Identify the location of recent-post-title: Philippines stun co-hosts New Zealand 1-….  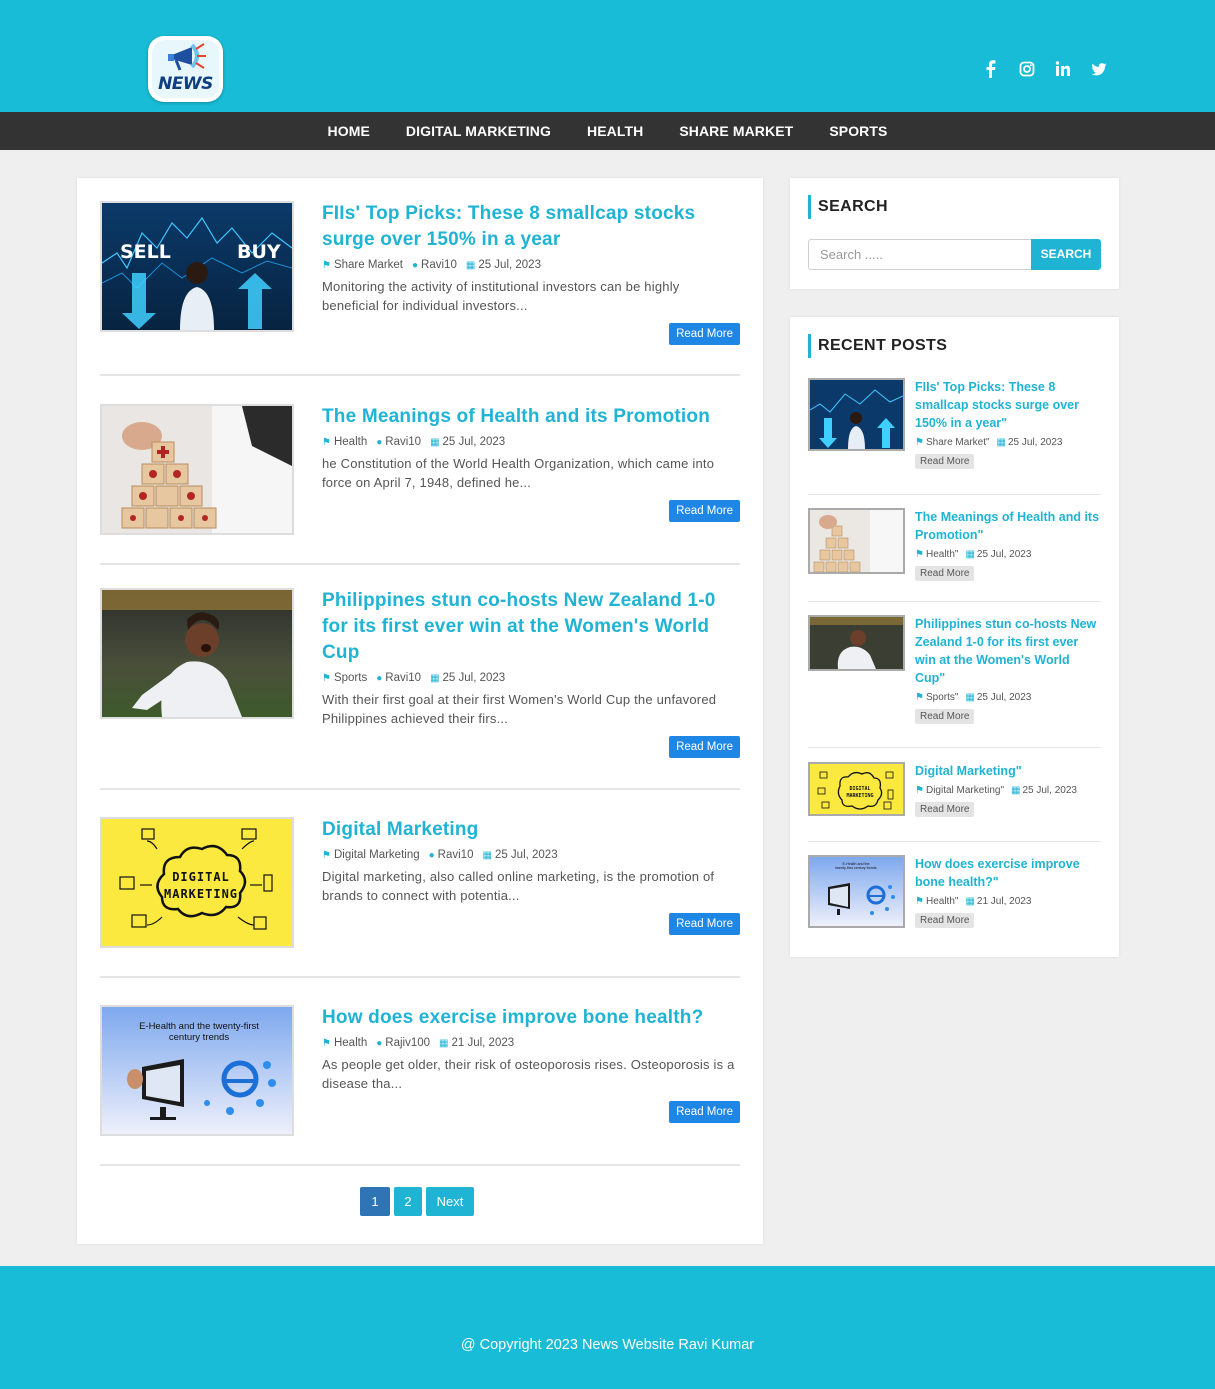
(1008, 651).